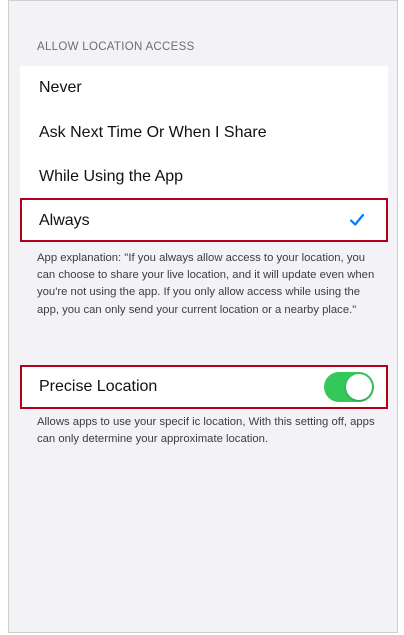 Image resolution: width=404 pixels, height=635 pixels. I want to click on precise-location-toggle, so click(349, 387).